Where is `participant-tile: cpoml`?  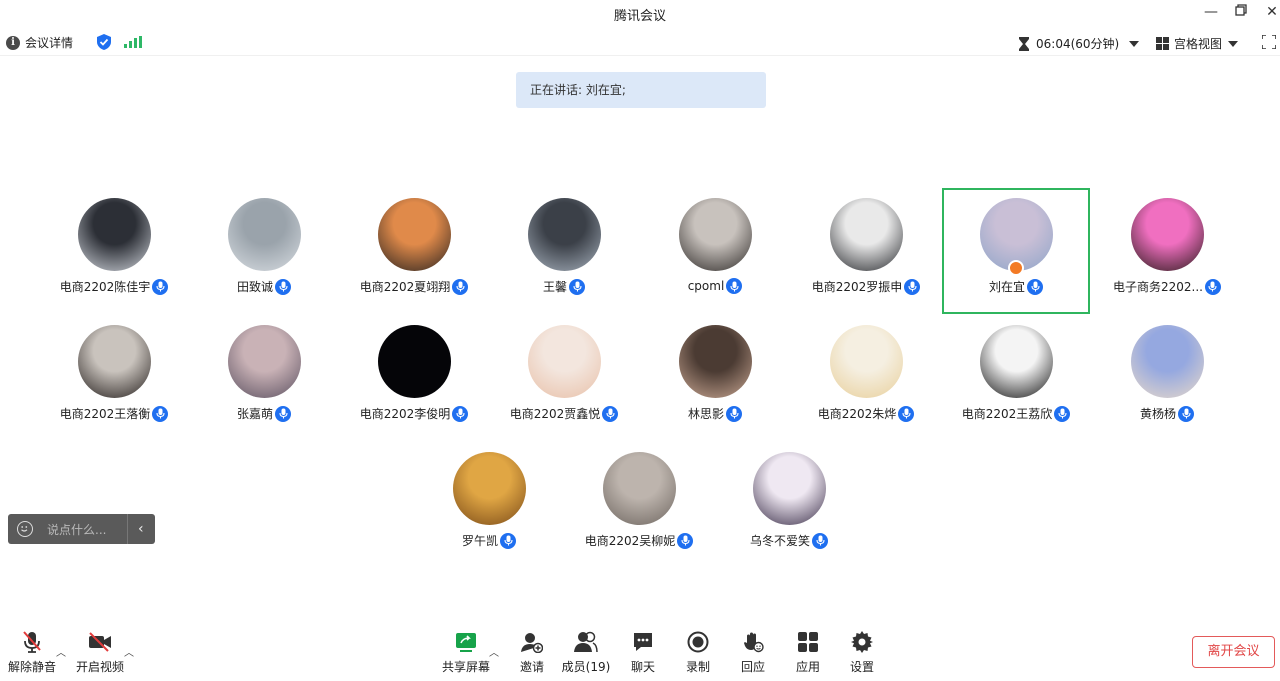
participant-tile: cpoml is located at coordinates (715, 251).